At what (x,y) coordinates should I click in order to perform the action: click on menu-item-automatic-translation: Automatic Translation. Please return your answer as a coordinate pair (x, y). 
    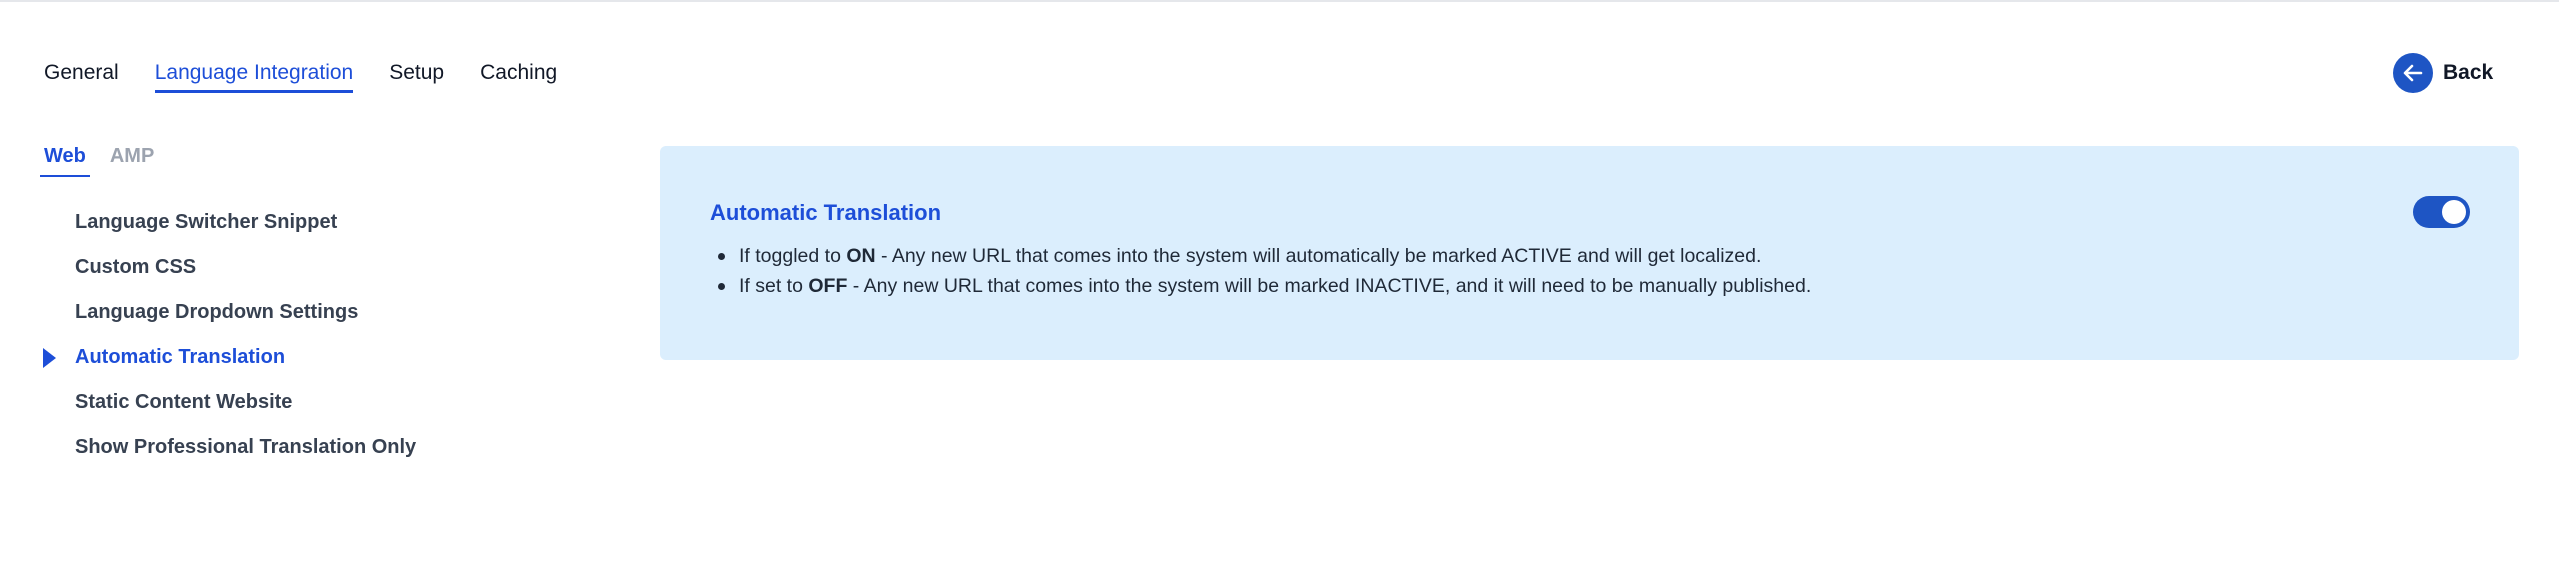
    Looking at the image, I should click on (300, 364).